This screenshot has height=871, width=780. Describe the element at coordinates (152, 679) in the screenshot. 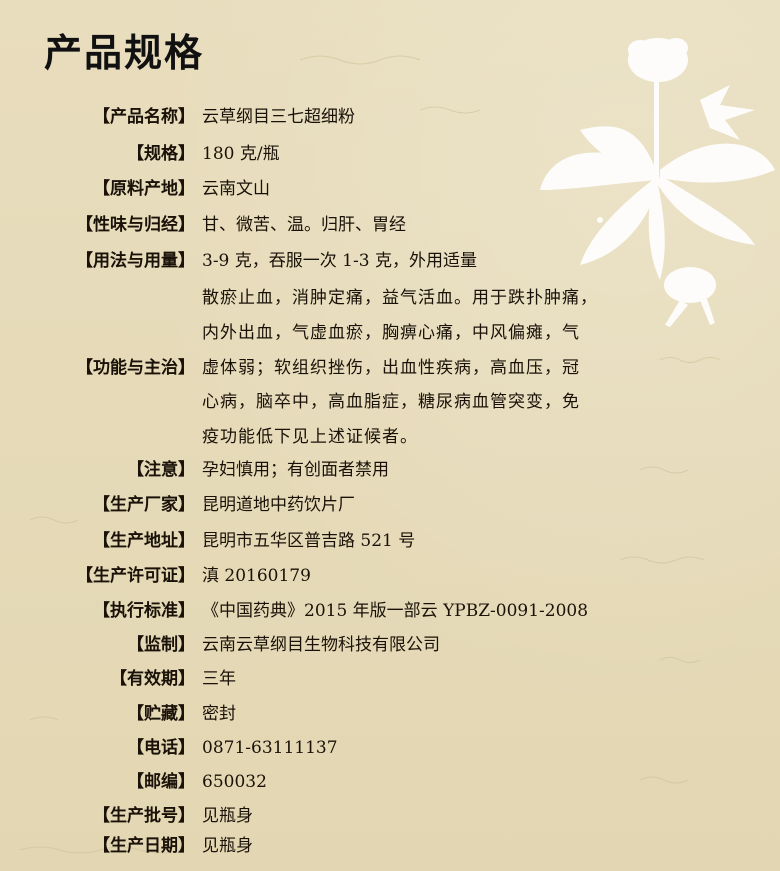

I see `spec-label: 【有效期】` at that location.